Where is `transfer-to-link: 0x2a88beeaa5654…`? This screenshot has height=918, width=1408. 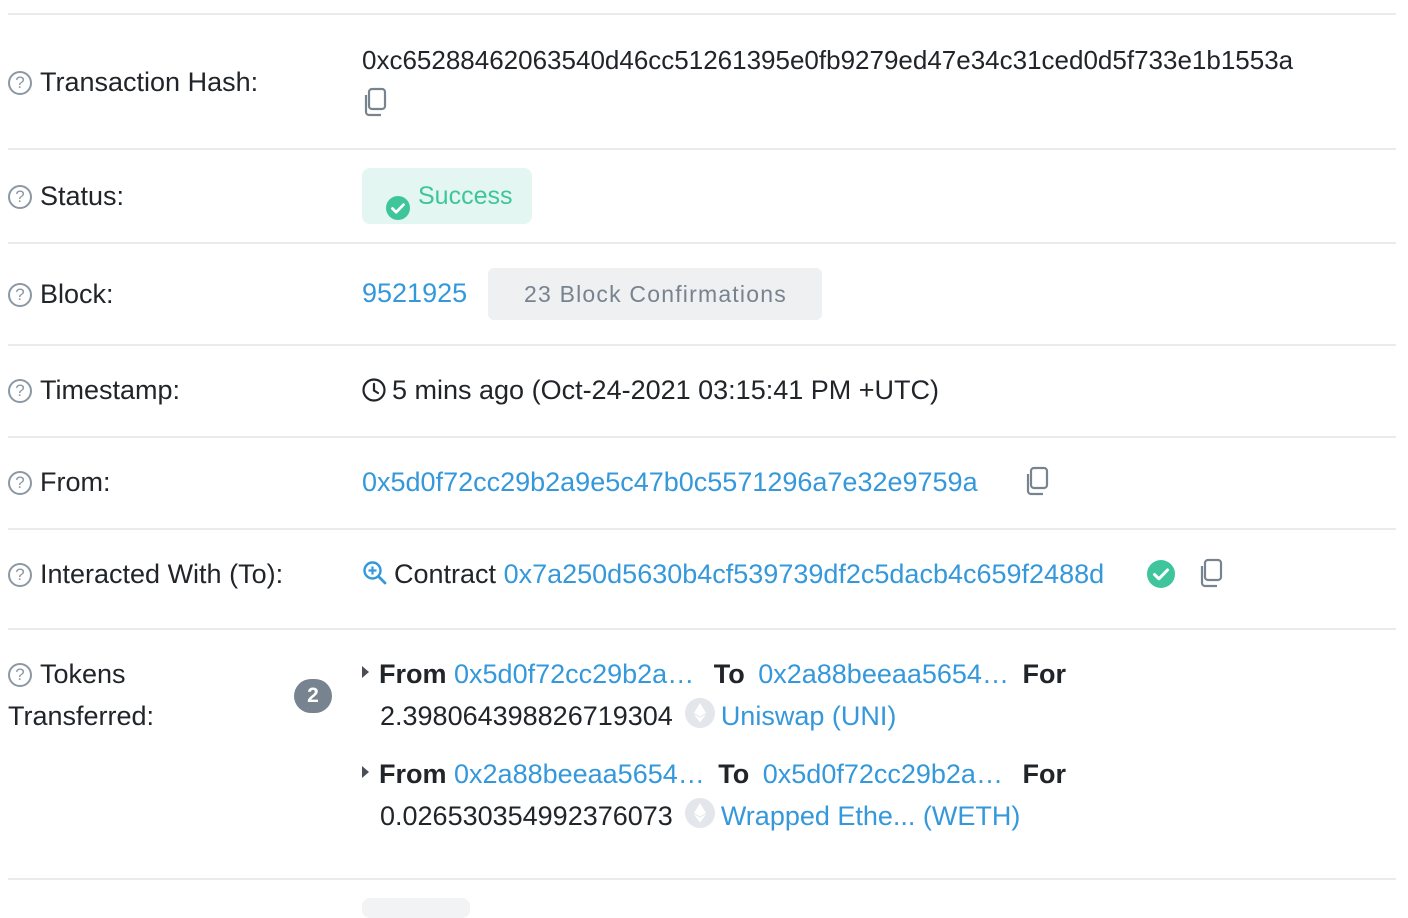
transfer-to-link: 0x2a88beeaa5654… is located at coordinates (883, 674).